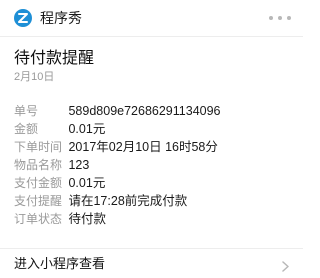 The height and width of the screenshot is (278, 320). Describe the element at coordinates (54, 58) in the screenshot. I see `message-title: 待付款提醒` at that location.